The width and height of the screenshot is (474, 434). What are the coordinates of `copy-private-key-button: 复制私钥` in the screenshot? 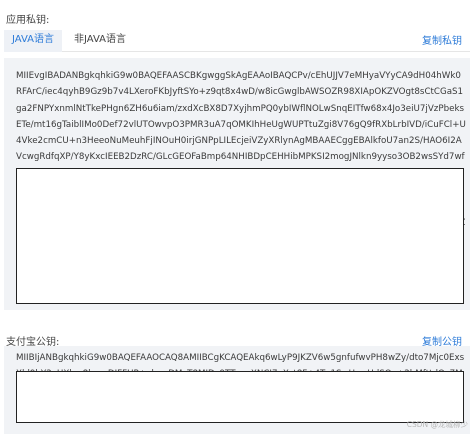 It's located at (442, 39).